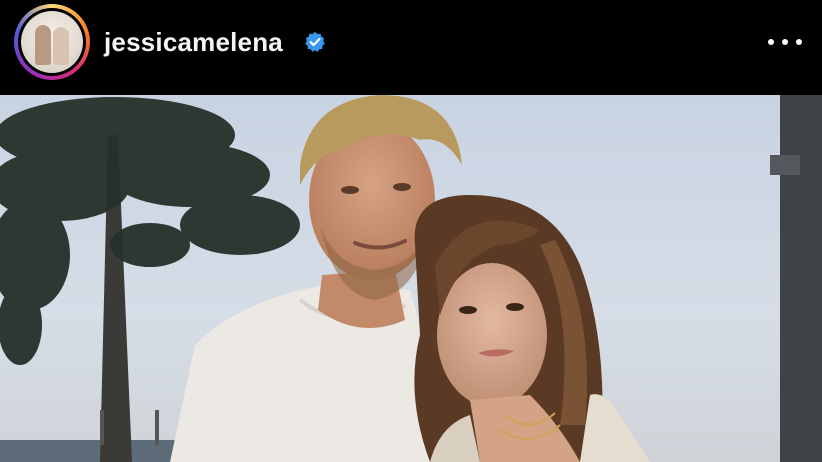 Image resolution: width=822 pixels, height=462 pixels. Describe the element at coordinates (315, 41) in the screenshot. I see `verified-badge-icon` at that location.